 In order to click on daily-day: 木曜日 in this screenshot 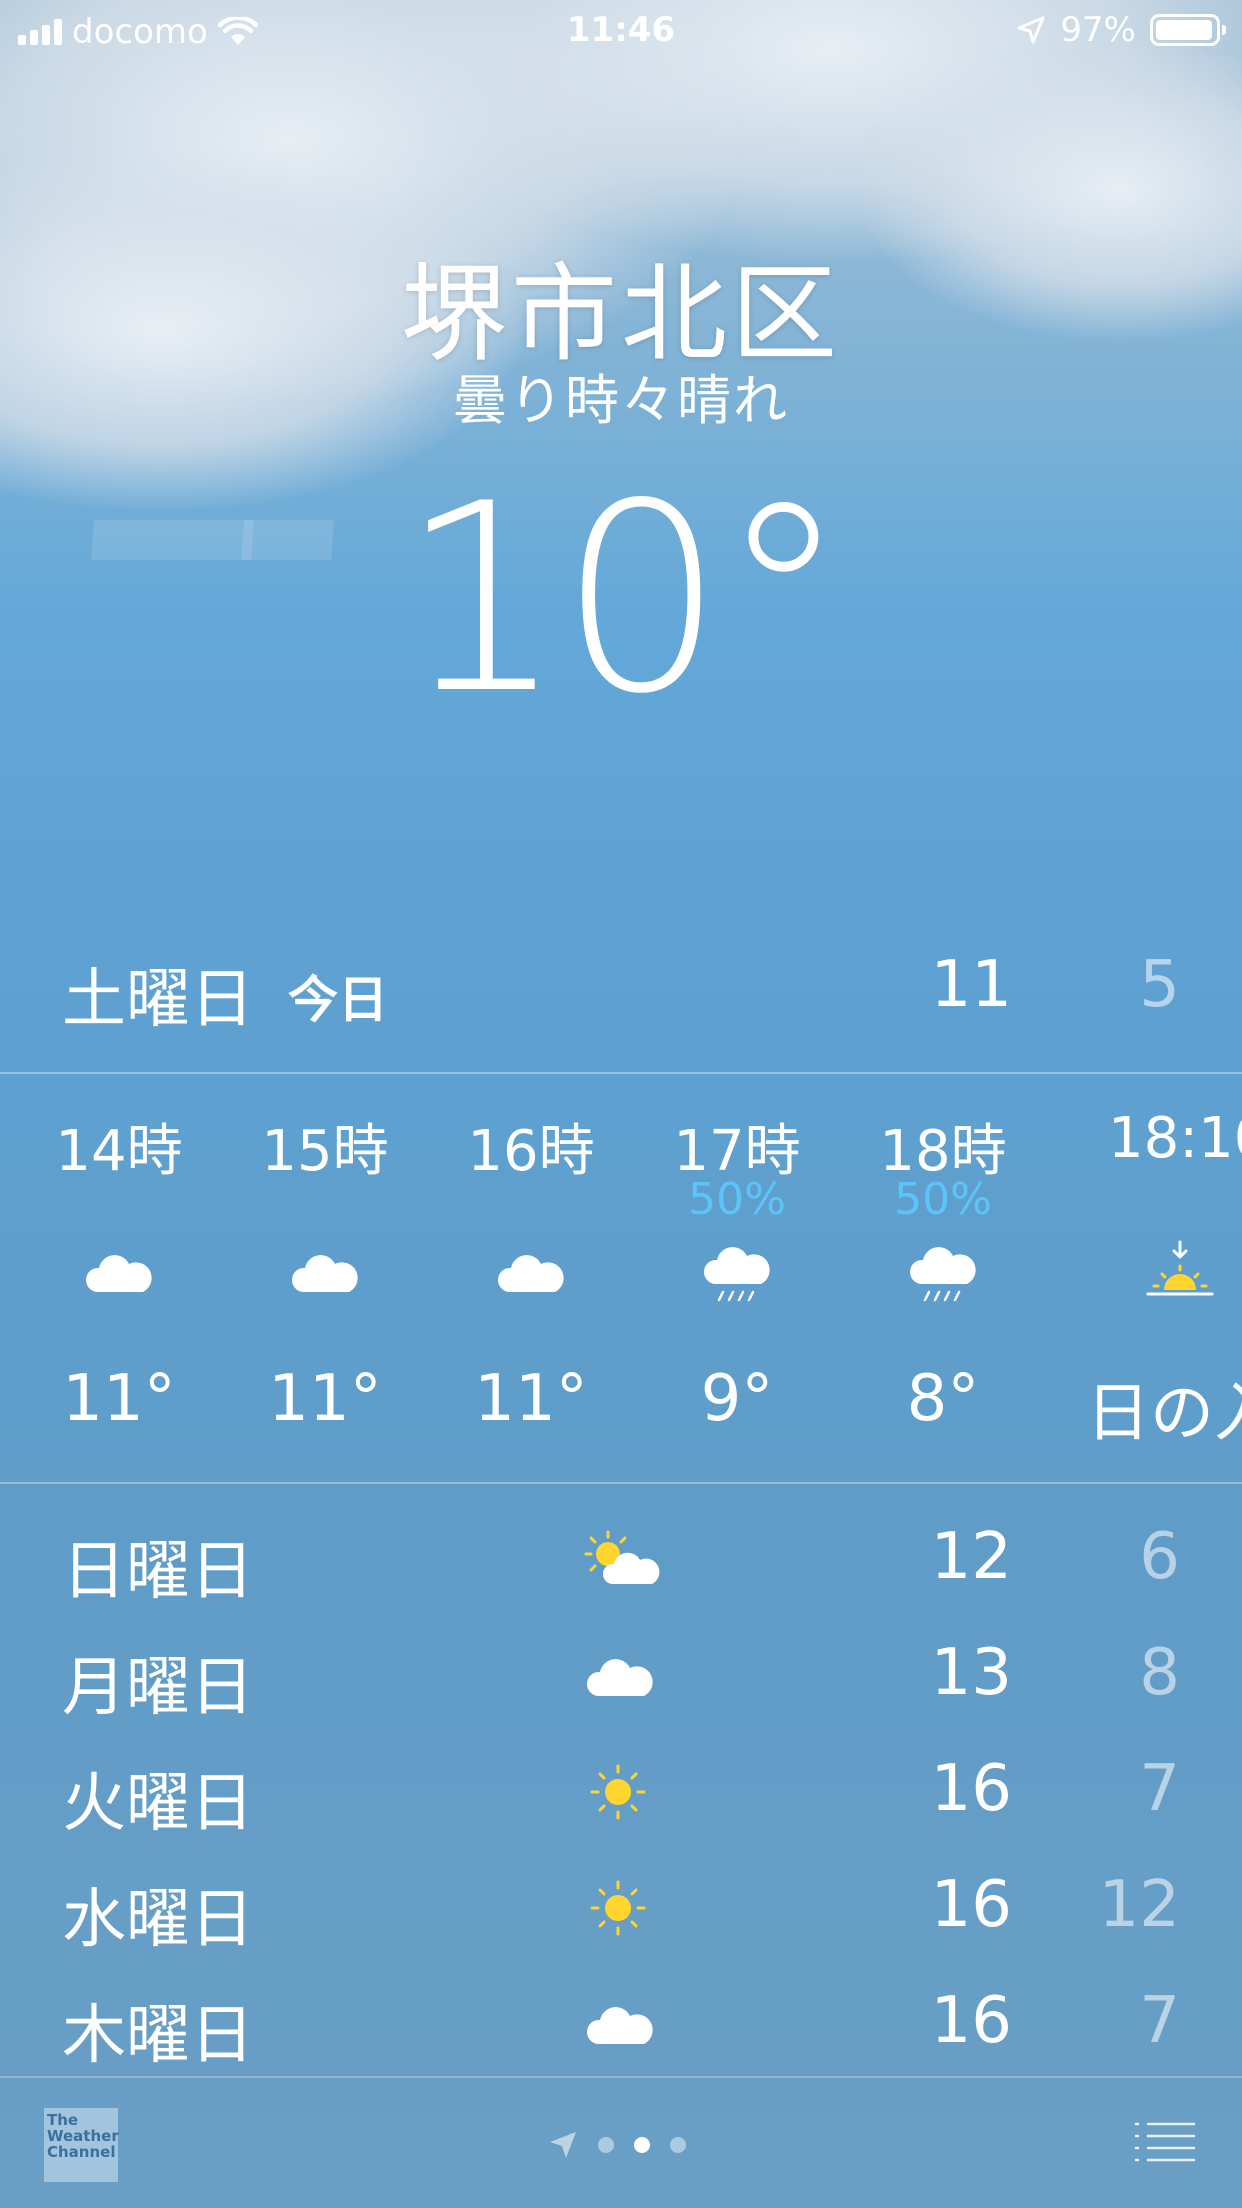, I will do `click(158, 2036)`.